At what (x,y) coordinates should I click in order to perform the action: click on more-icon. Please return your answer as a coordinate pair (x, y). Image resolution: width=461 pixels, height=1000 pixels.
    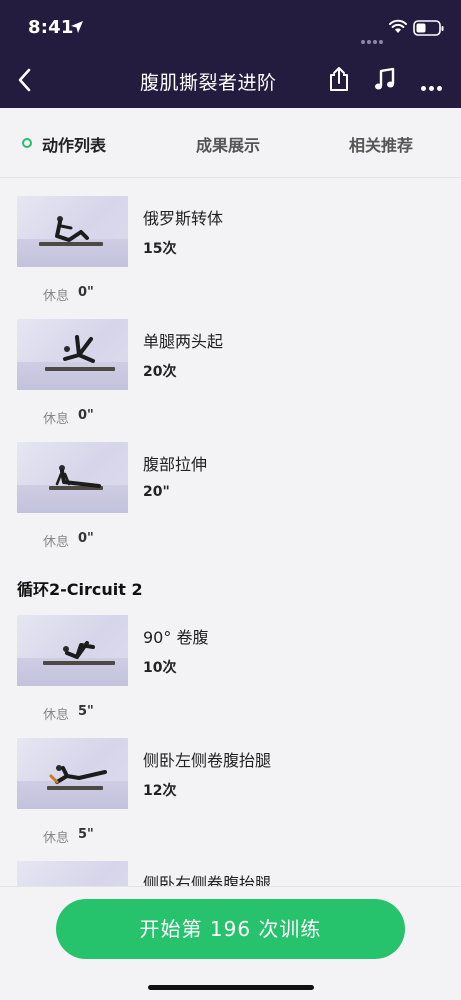
    Looking at the image, I should click on (433, 85).